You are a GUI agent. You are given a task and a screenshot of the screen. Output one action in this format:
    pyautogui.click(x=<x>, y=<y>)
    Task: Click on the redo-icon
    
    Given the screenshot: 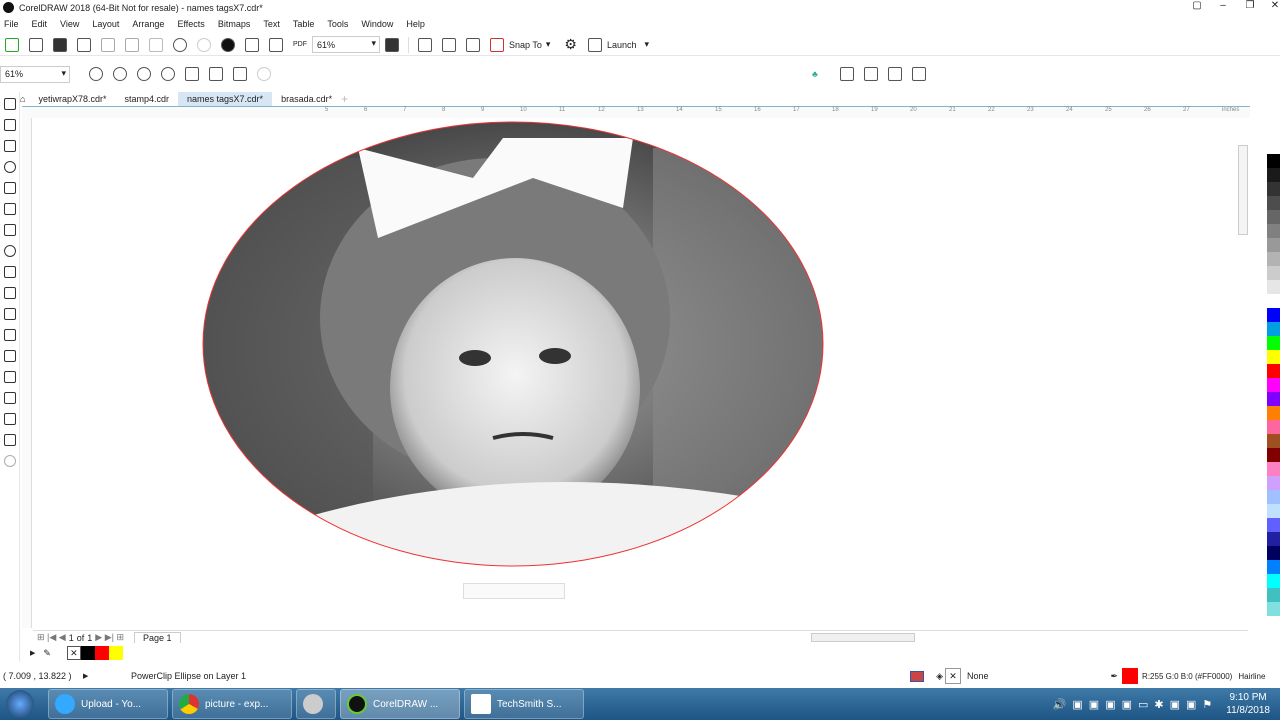 What is the action you would take?
    pyautogui.click(x=204, y=44)
    